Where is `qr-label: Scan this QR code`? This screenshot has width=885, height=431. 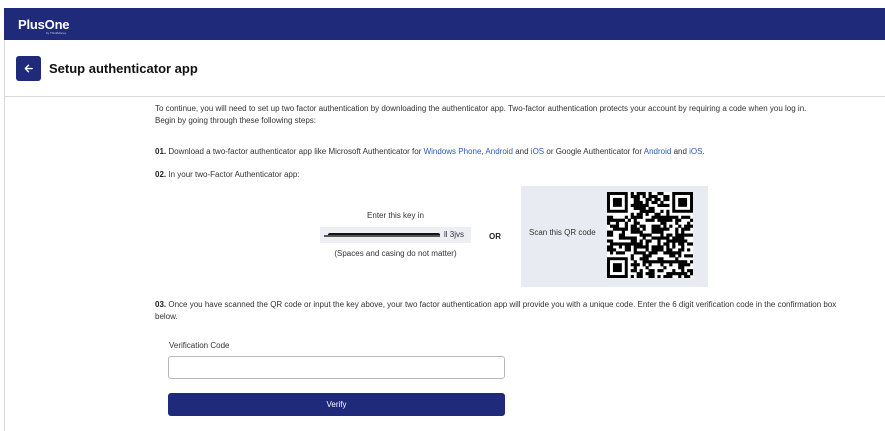
qr-label: Scan this QR code is located at coordinates (562, 232).